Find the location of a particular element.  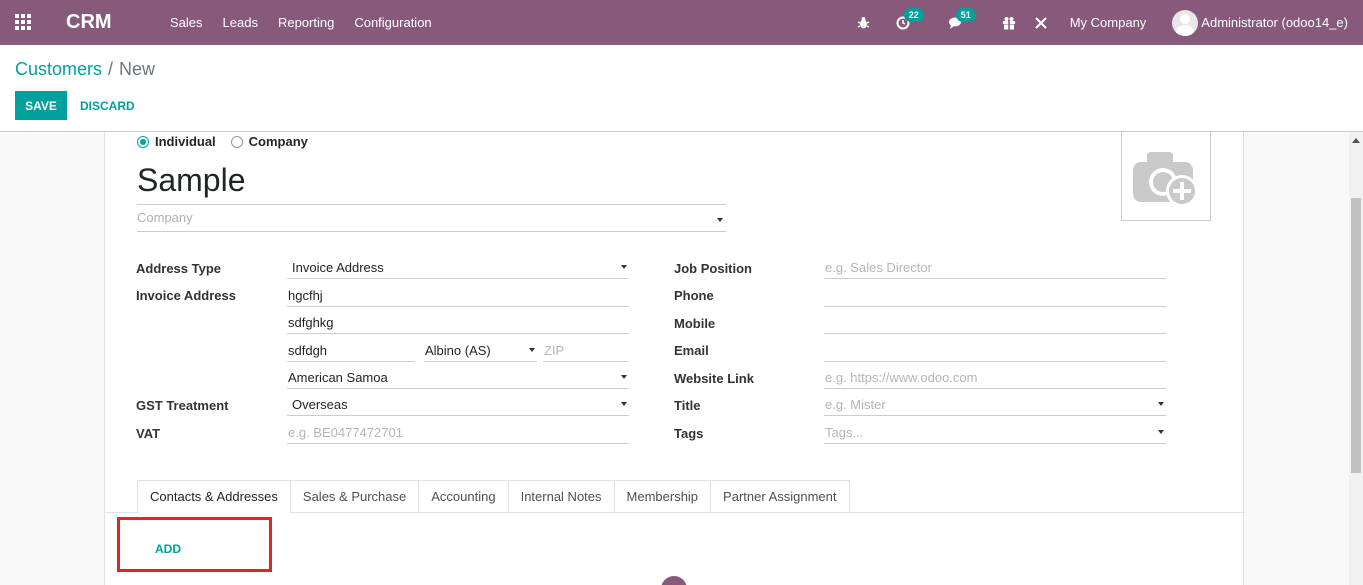

phone-label: Phone is located at coordinates (694, 295).